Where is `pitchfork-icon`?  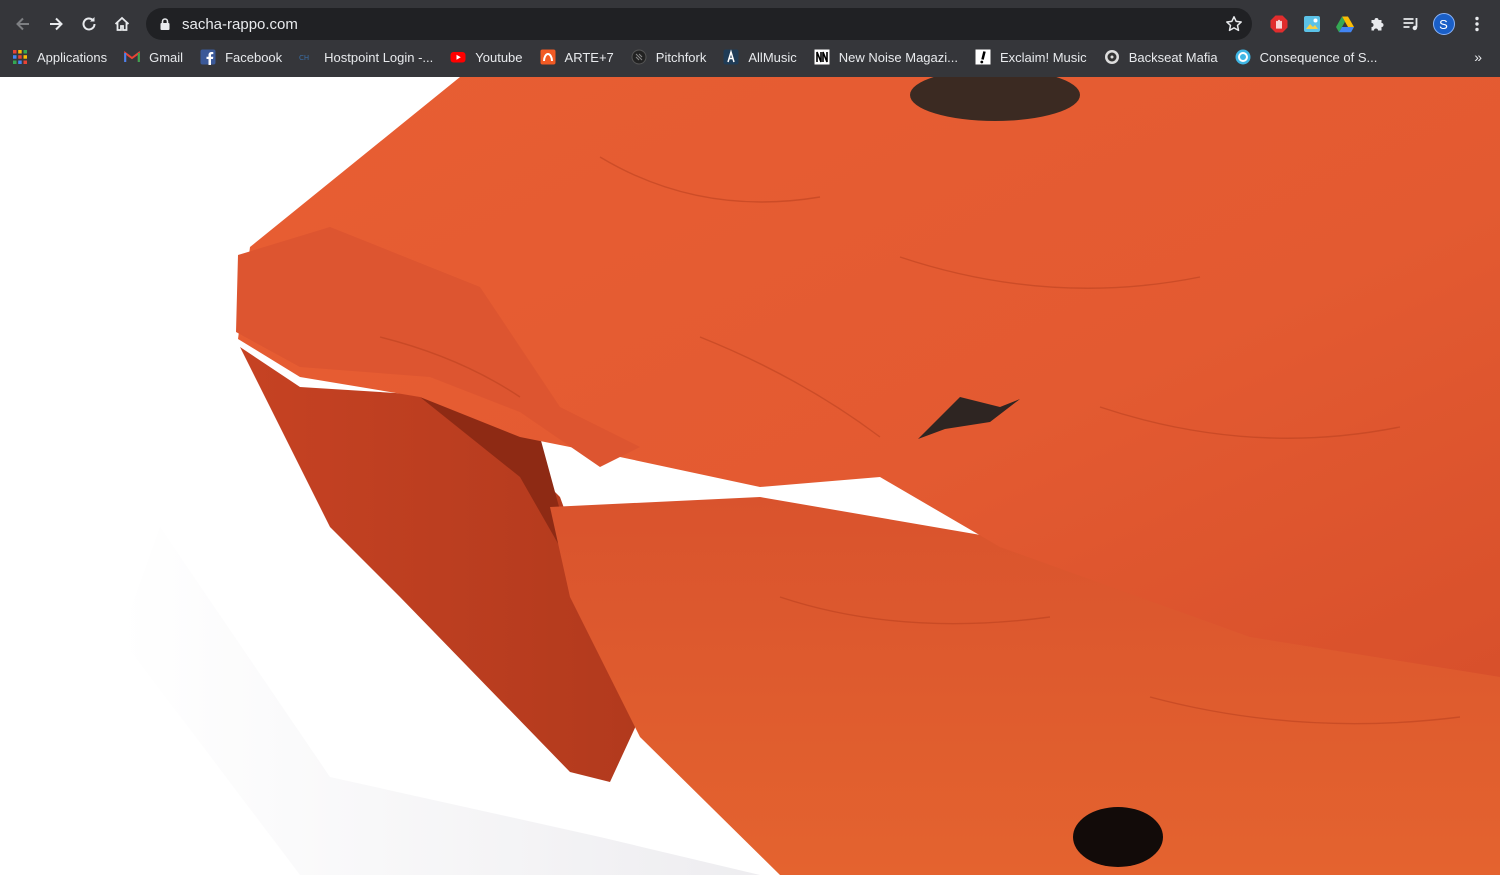 pitchfork-icon is located at coordinates (639, 57).